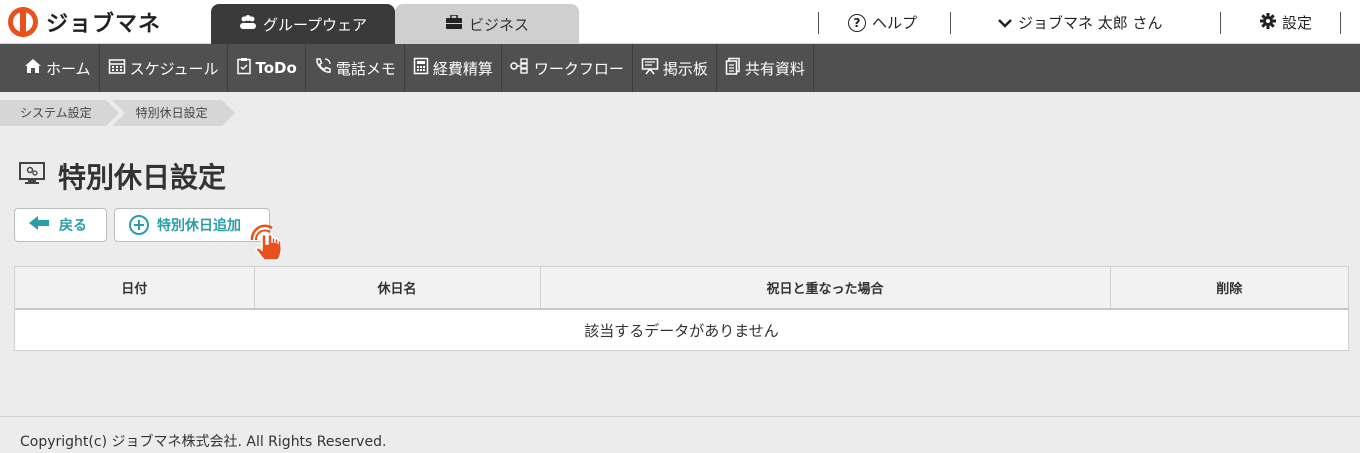 The height and width of the screenshot is (453, 1360). I want to click on gear-icon, so click(1268, 22).